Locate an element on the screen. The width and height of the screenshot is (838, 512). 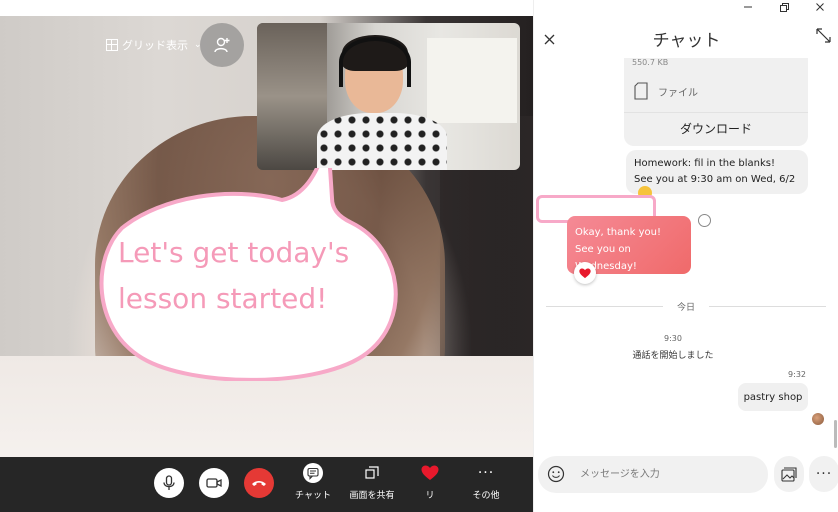
react-button: リ is located at coordinates (430, 481).